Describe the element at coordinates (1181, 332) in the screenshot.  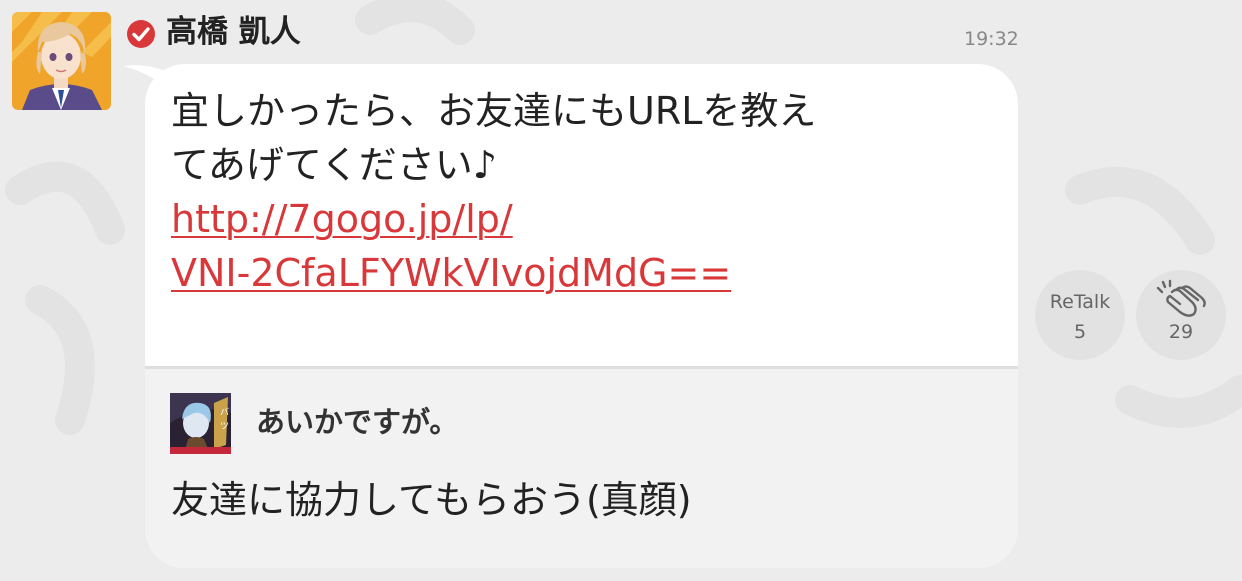
I see `clap-count: 29` at that location.